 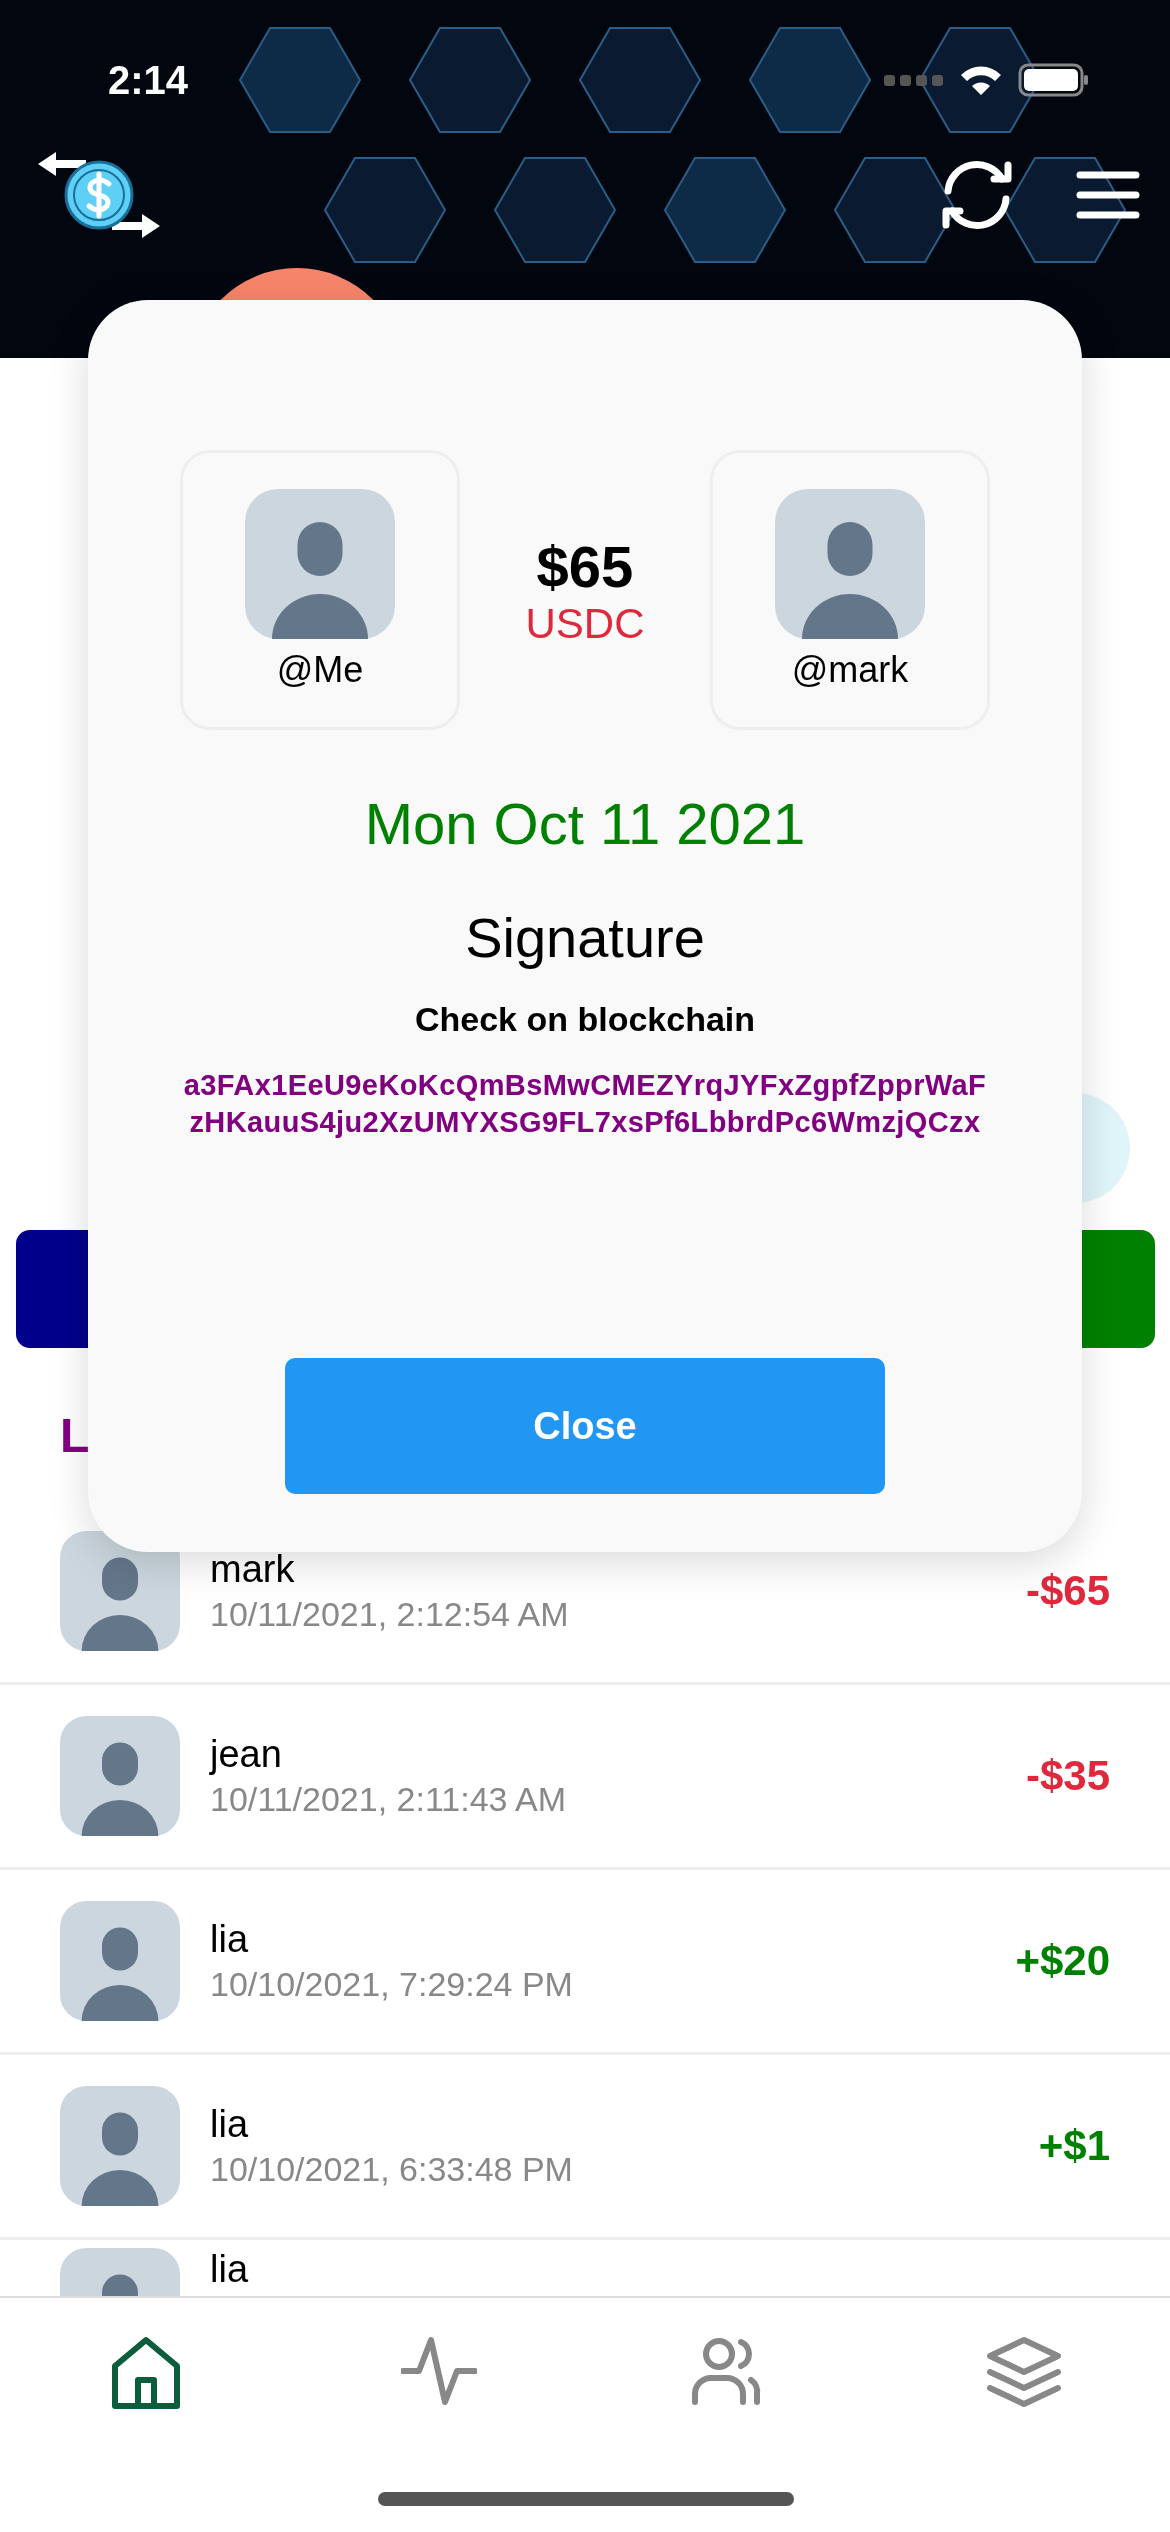 What do you see at coordinates (148, 80) in the screenshot?
I see `status-time: 2:14` at bounding box center [148, 80].